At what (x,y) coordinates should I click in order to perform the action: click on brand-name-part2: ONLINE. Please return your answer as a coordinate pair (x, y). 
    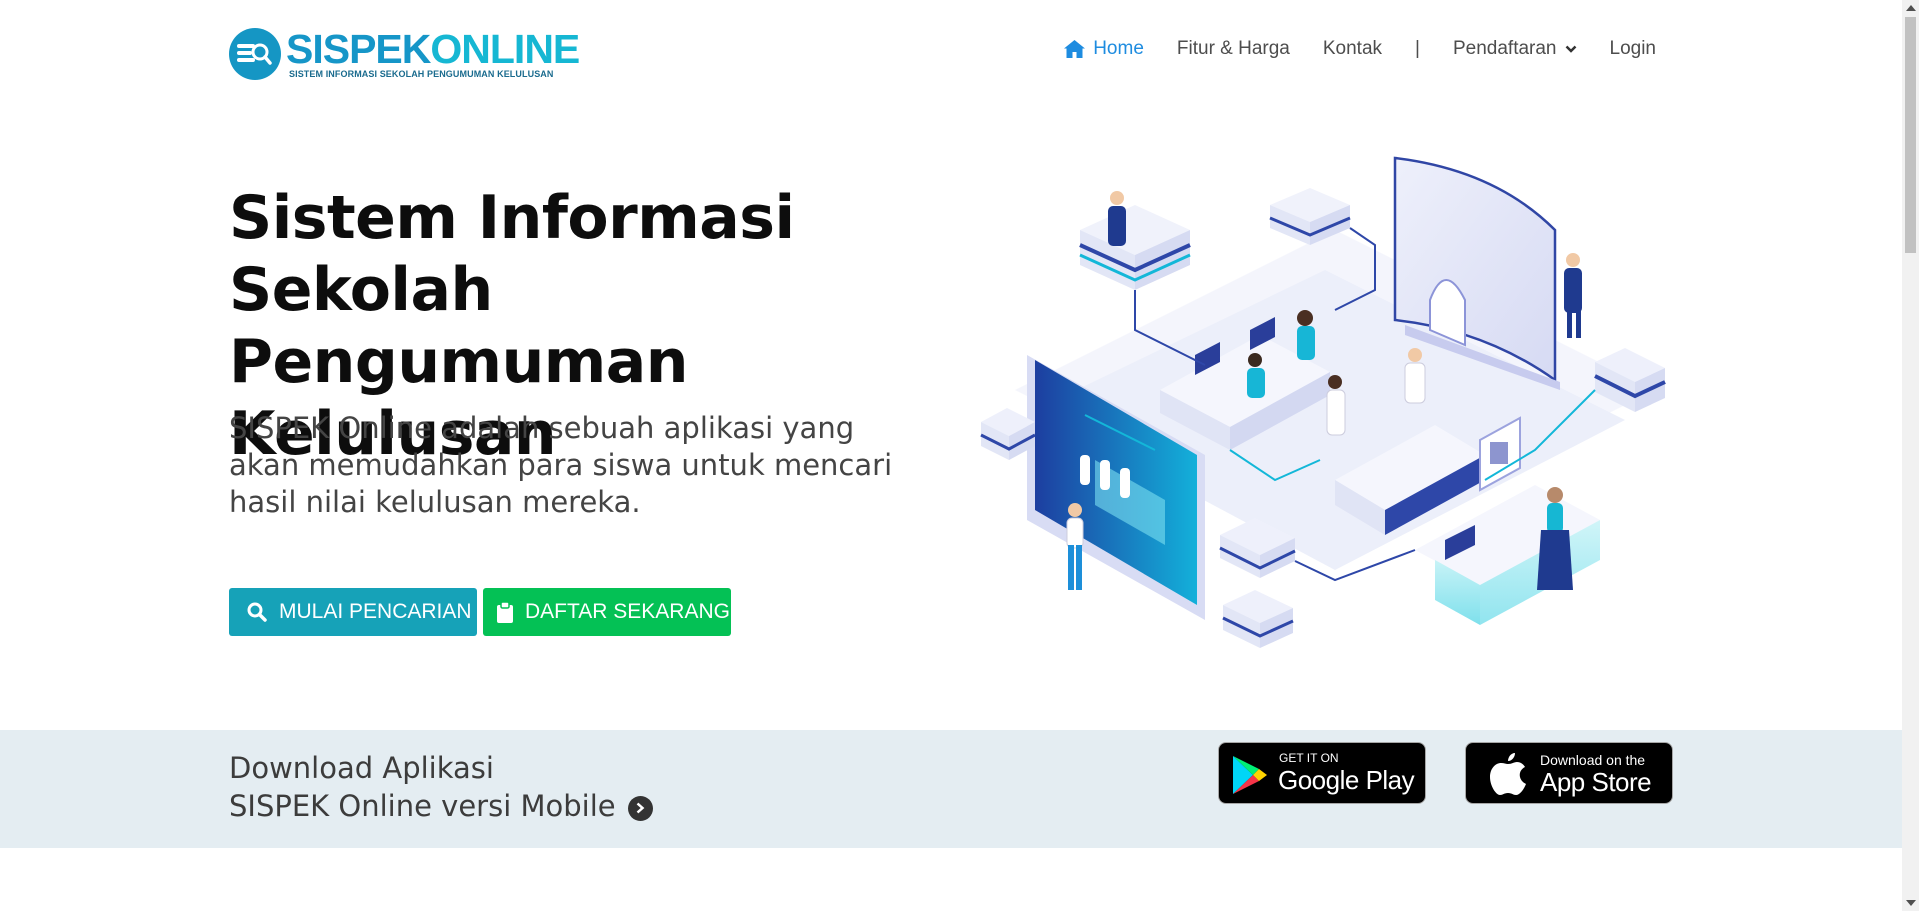
    Looking at the image, I should click on (505, 49).